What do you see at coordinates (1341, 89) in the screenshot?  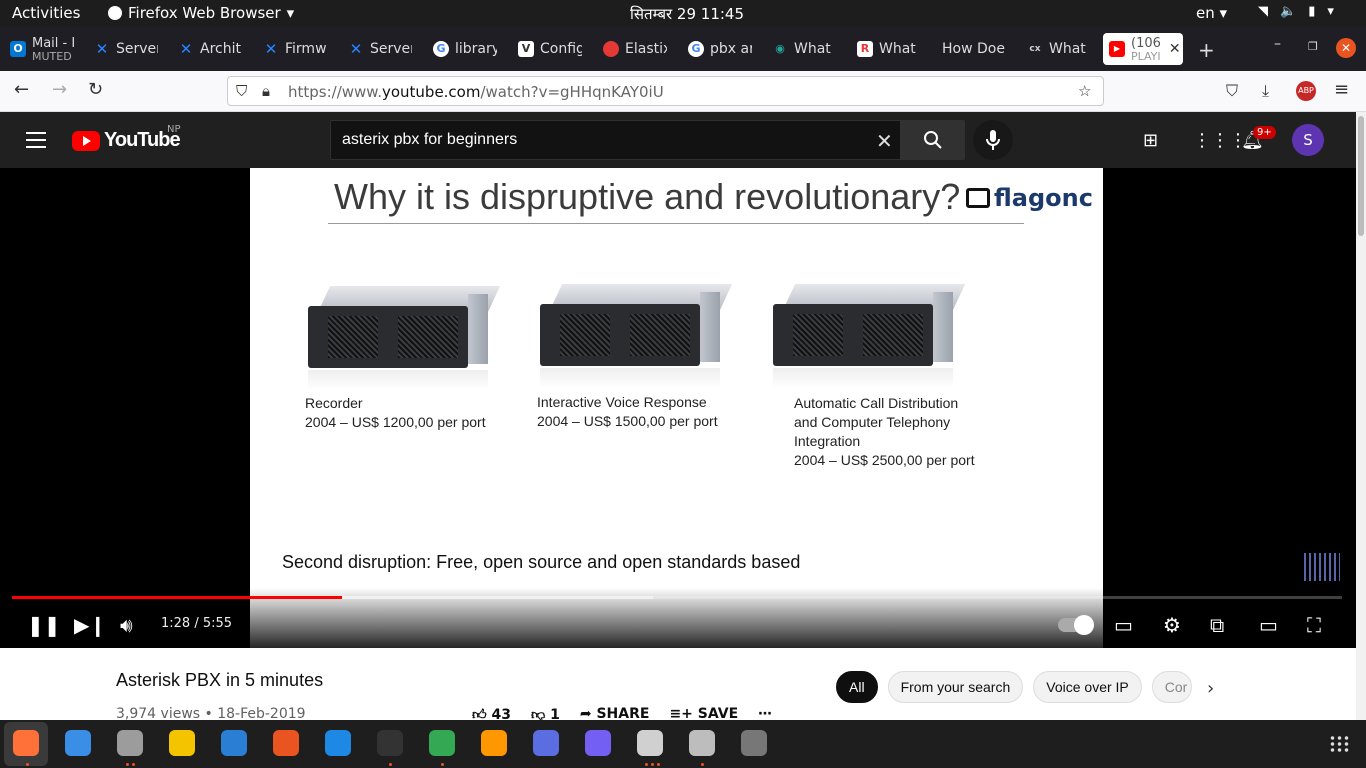 I see `hamburger-menu-icon: ≡` at bounding box center [1341, 89].